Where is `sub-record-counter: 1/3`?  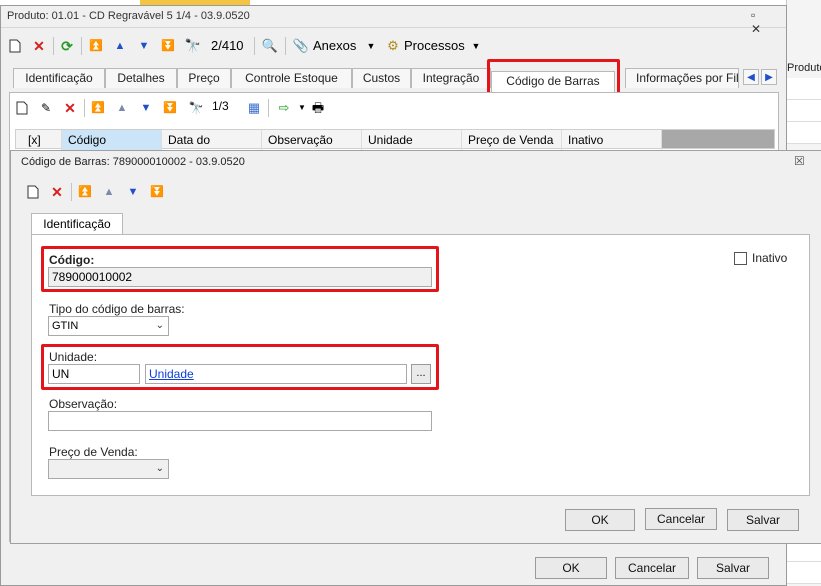
sub-record-counter: 1/3 is located at coordinates (220, 106).